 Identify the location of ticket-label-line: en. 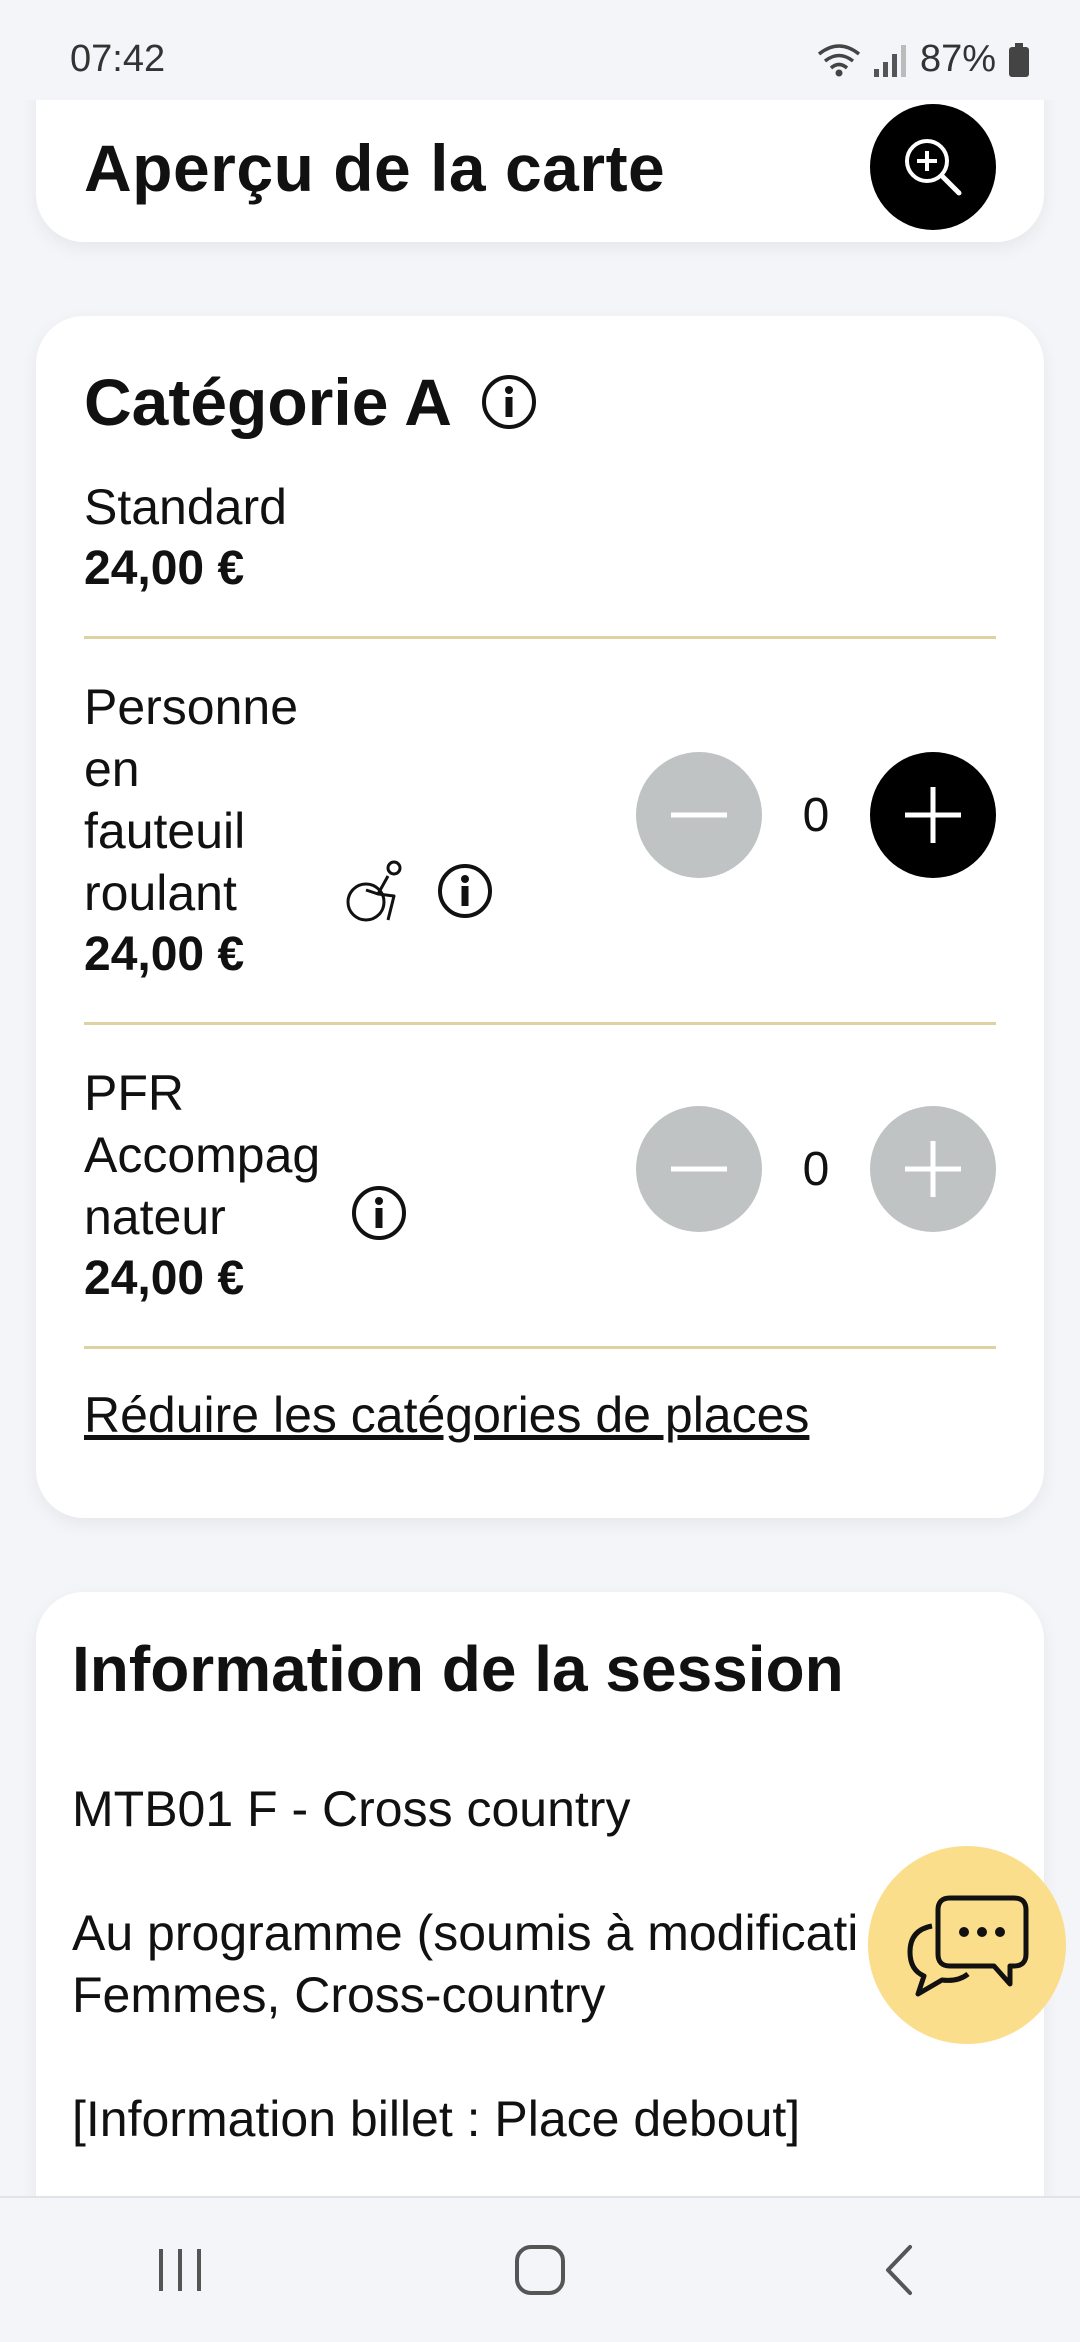
(112, 769).